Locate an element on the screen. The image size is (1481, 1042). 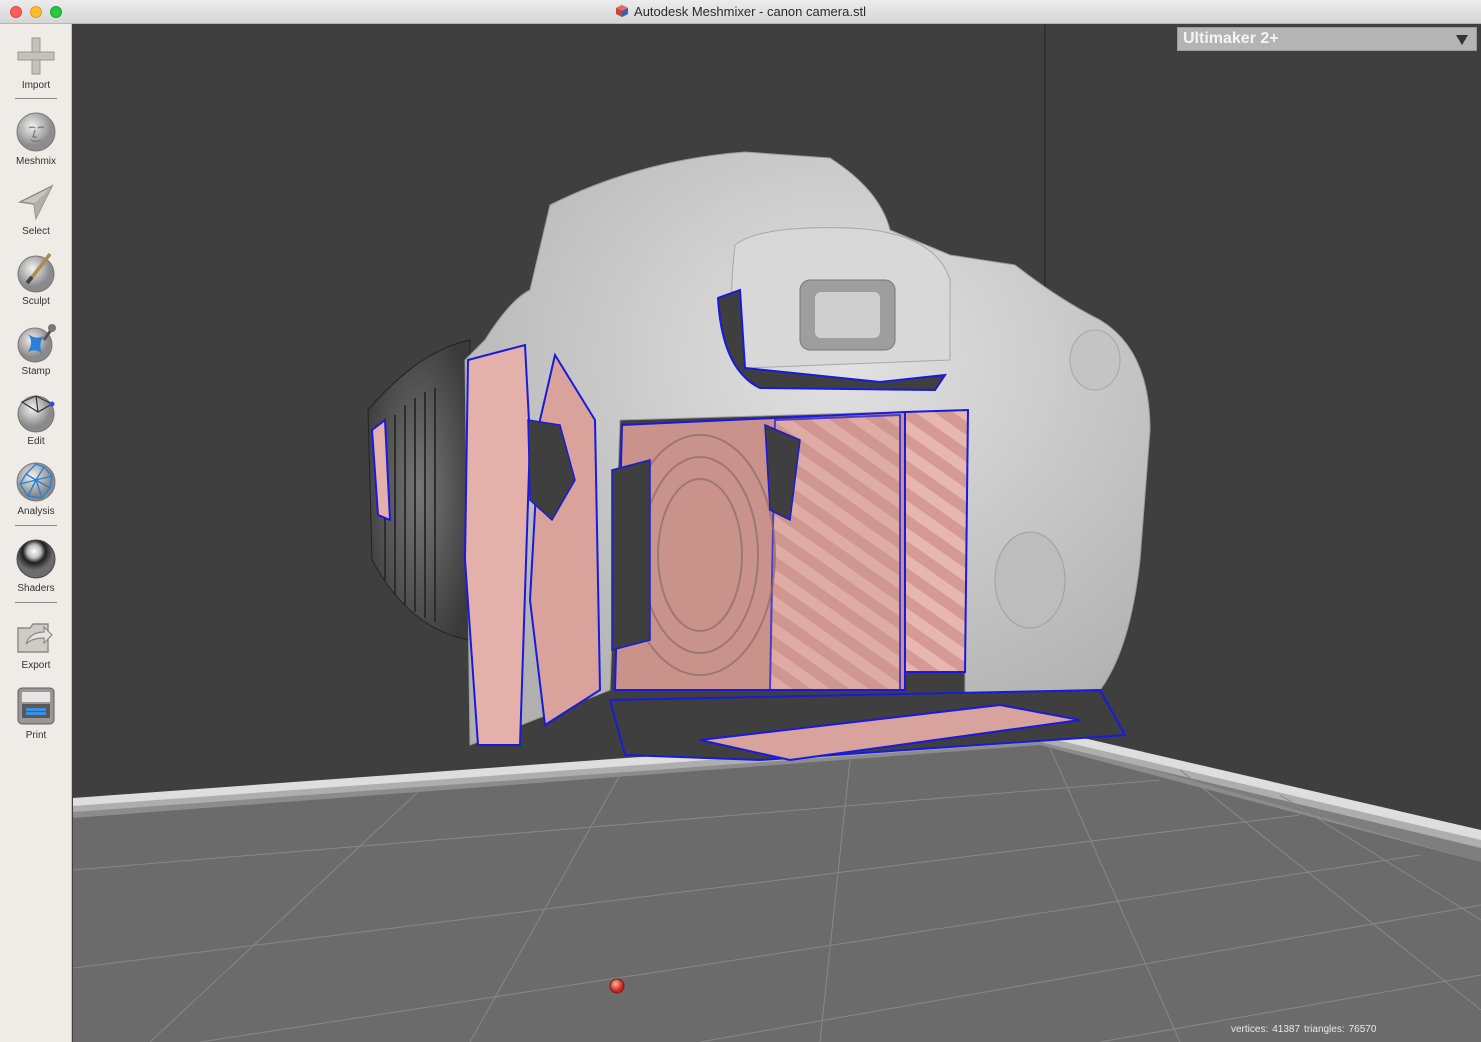
import-label: Import is located at coordinates (36, 85).